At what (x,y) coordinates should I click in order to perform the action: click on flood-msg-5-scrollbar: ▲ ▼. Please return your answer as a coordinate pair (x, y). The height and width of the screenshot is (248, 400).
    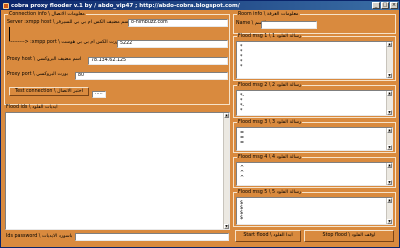
    Looking at the image, I should click on (389, 211).